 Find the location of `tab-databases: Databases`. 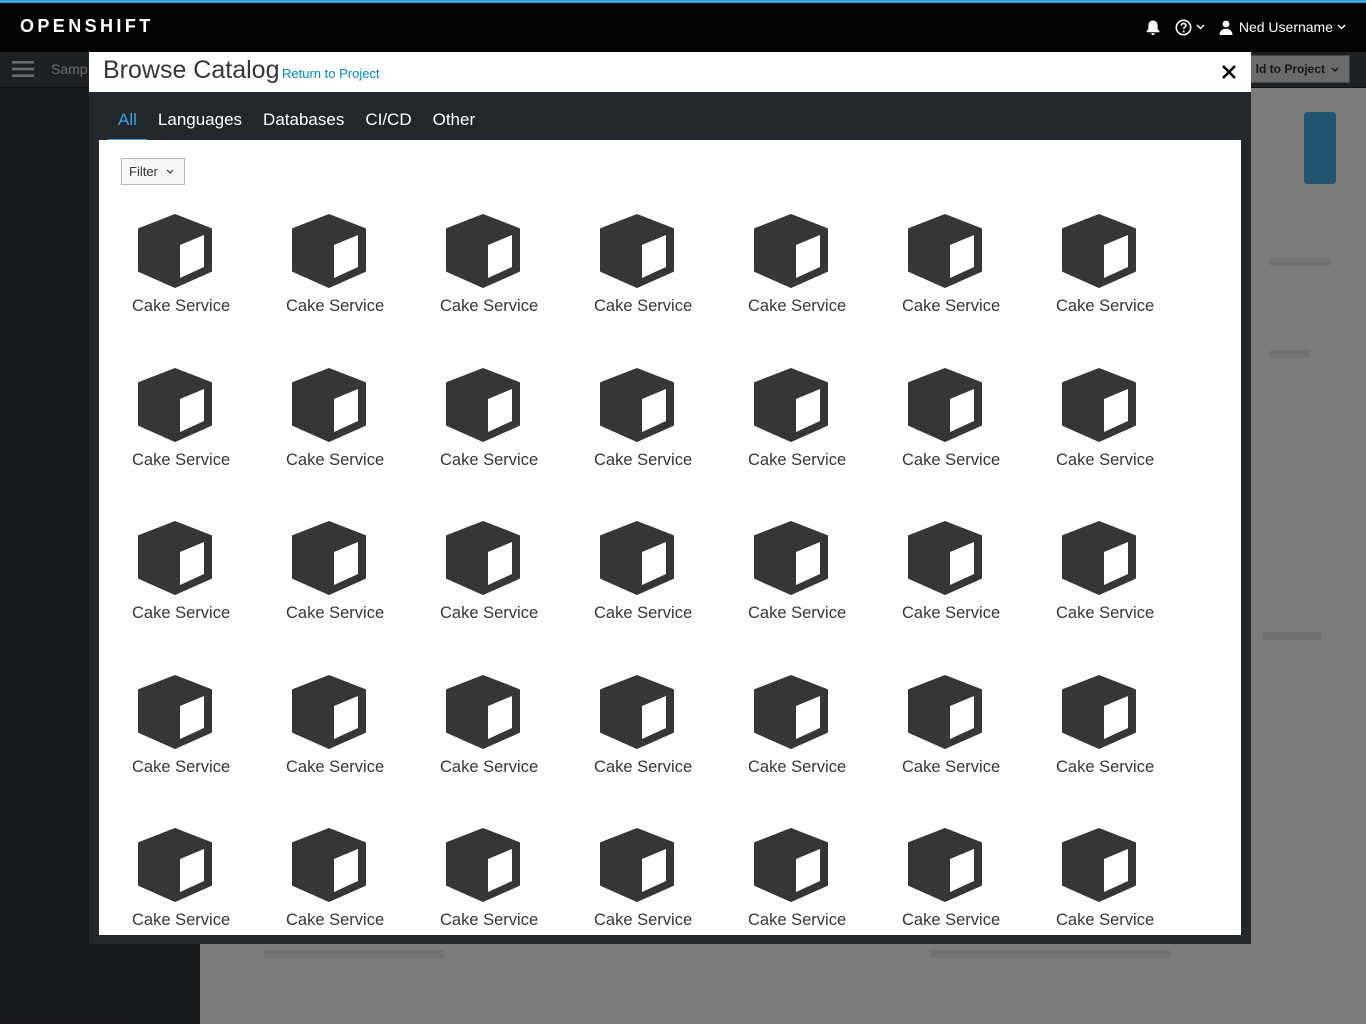

tab-databases: Databases is located at coordinates (303, 123).